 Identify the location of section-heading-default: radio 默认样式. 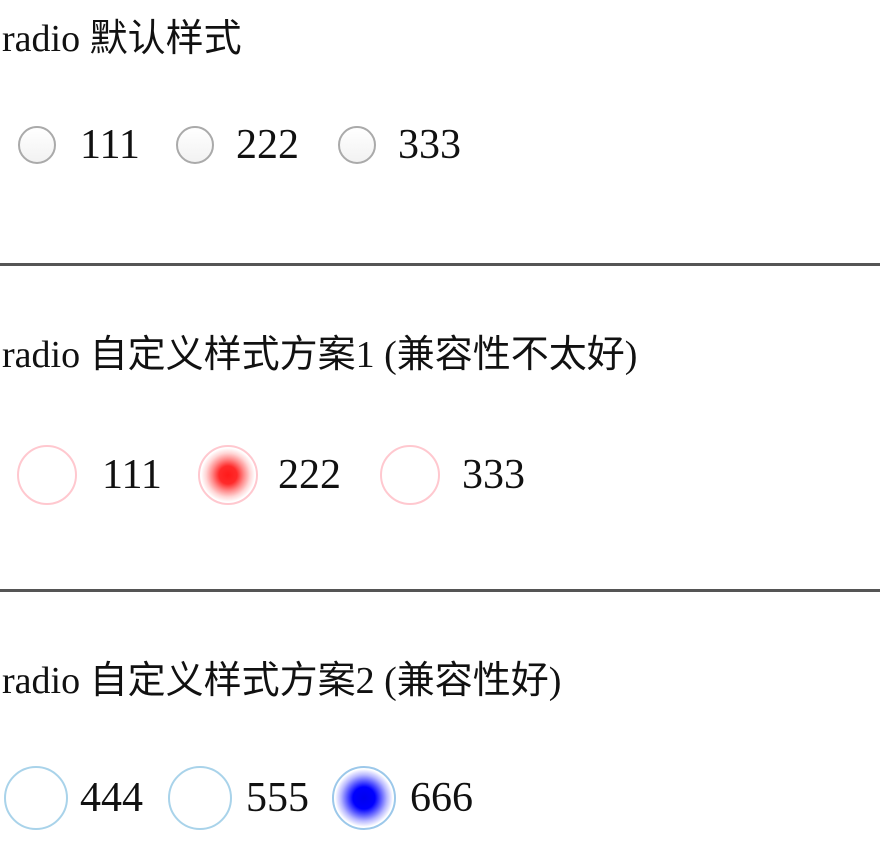
(122, 39).